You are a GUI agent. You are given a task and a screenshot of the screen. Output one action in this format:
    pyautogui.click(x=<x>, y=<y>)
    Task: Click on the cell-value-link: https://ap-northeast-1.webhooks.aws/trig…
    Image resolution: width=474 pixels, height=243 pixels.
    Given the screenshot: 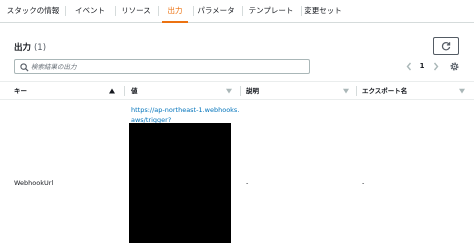 What is the action you would take?
    pyautogui.click(x=186, y=115)
    